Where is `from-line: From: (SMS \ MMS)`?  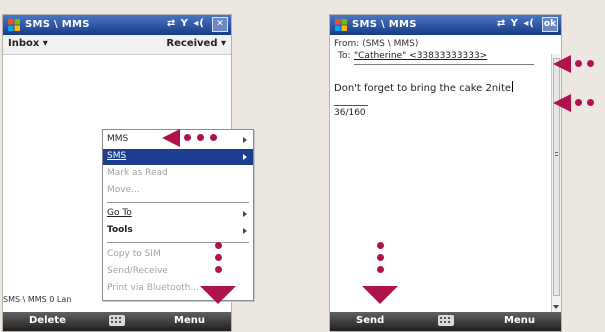 from-line: From: (SMS \ MMS) is located at coordinates (376, 44).